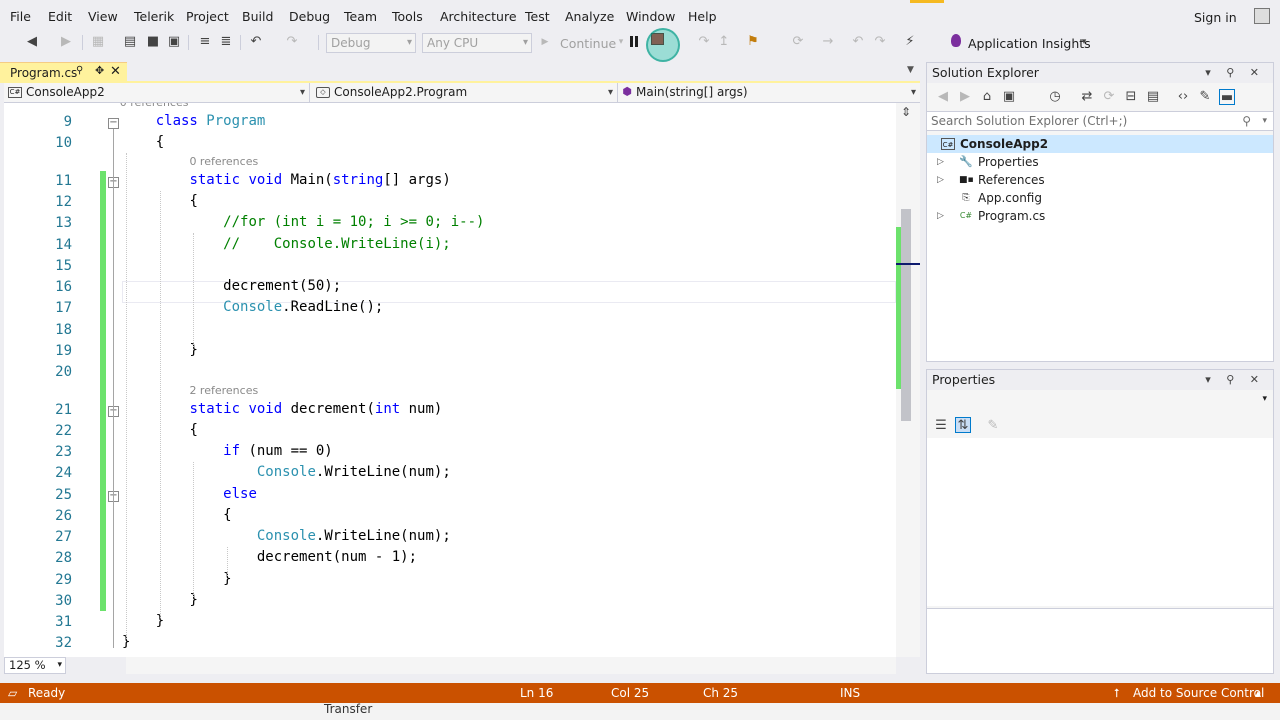  What do you see at coordinates (1100, 401) in the screenshot?
I see `object-select: ▾` at bounding box center [1100, 401].